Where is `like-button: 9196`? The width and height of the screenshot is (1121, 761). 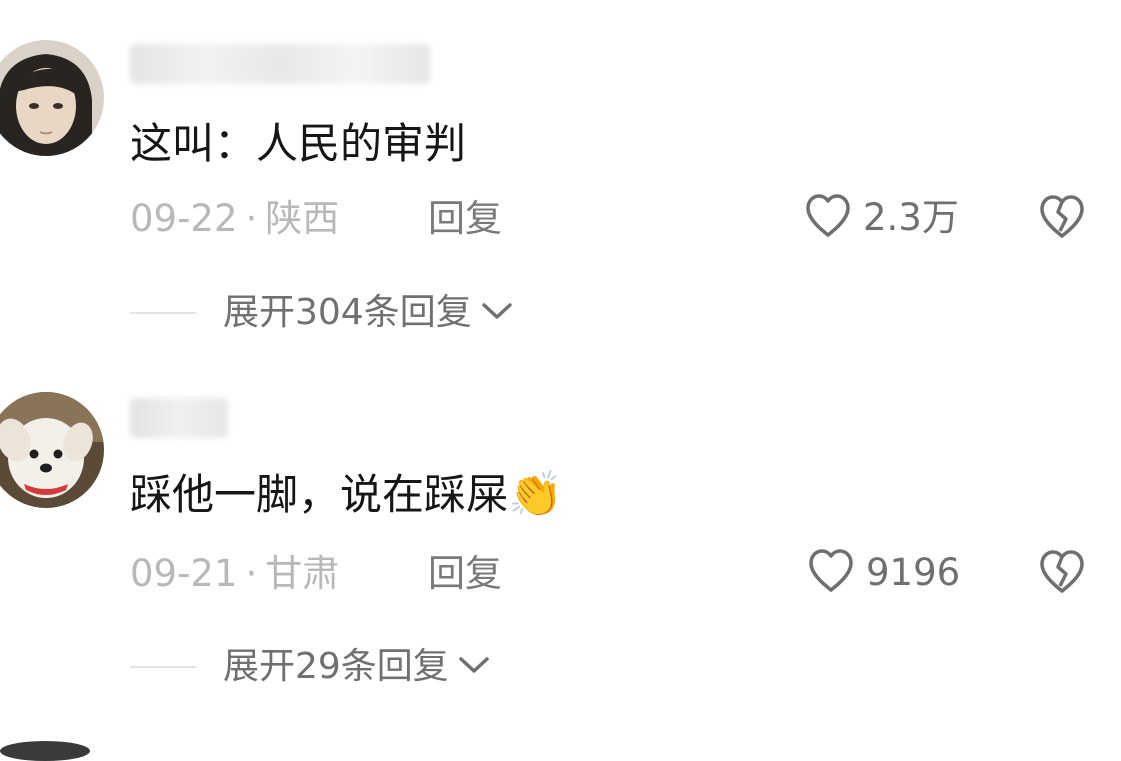
like-button: 9196 is located at coordinates (883, 573).